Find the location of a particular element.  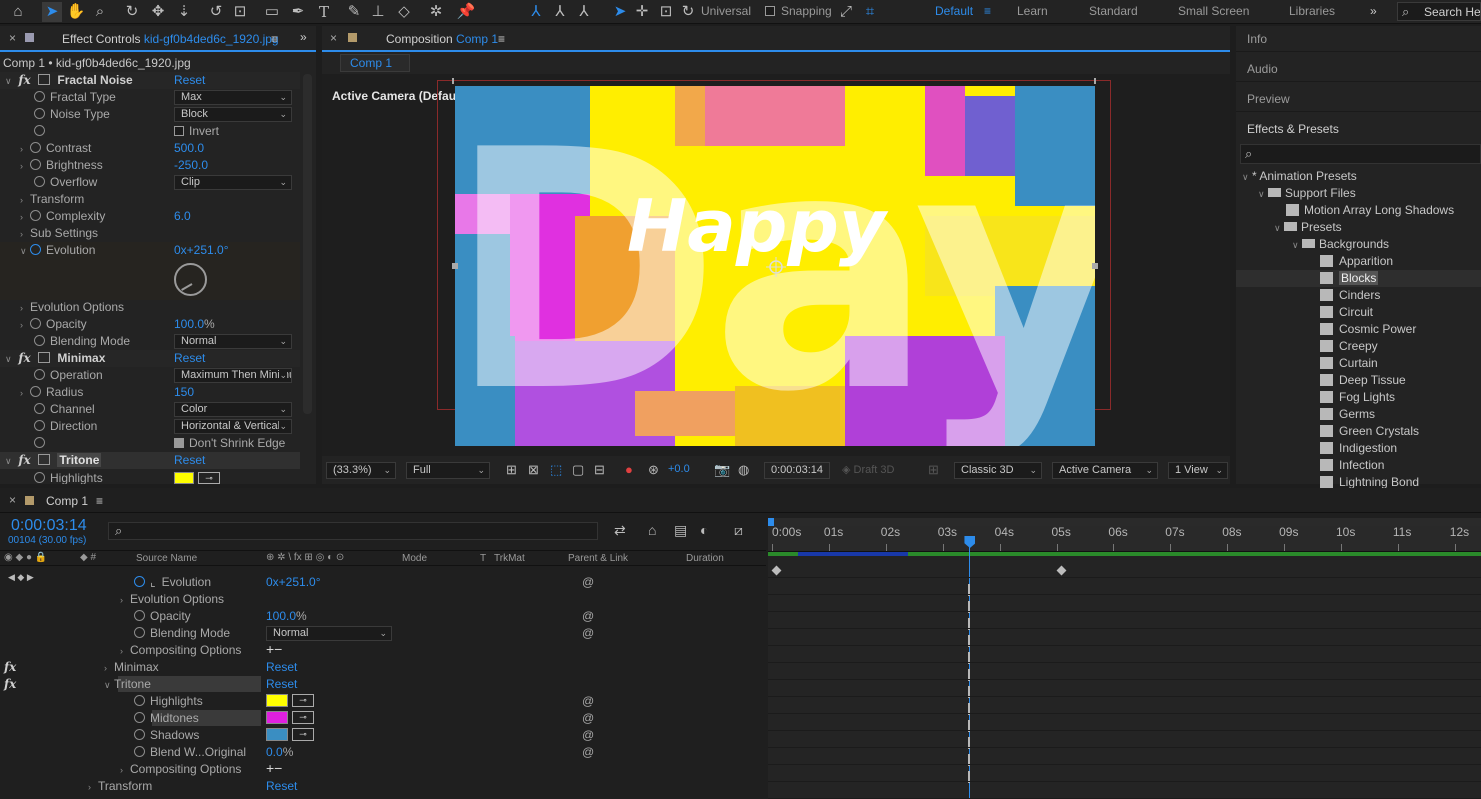

universal-move-icon: ✛ is located at coordinates (642, 12).